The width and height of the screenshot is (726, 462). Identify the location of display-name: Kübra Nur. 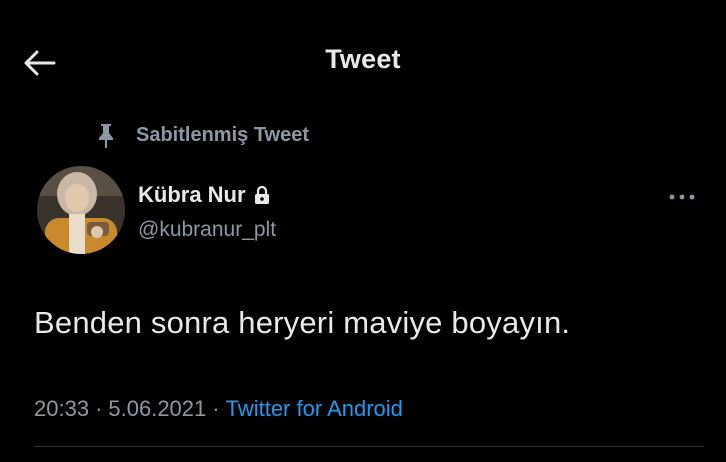
(192, 195).